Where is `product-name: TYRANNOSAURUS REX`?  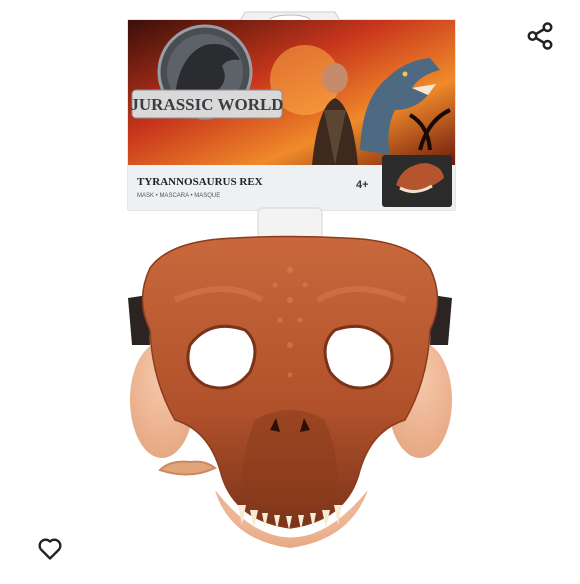 product-name: TYRANNOSAURUS REX is located at coordinates (200, 182).